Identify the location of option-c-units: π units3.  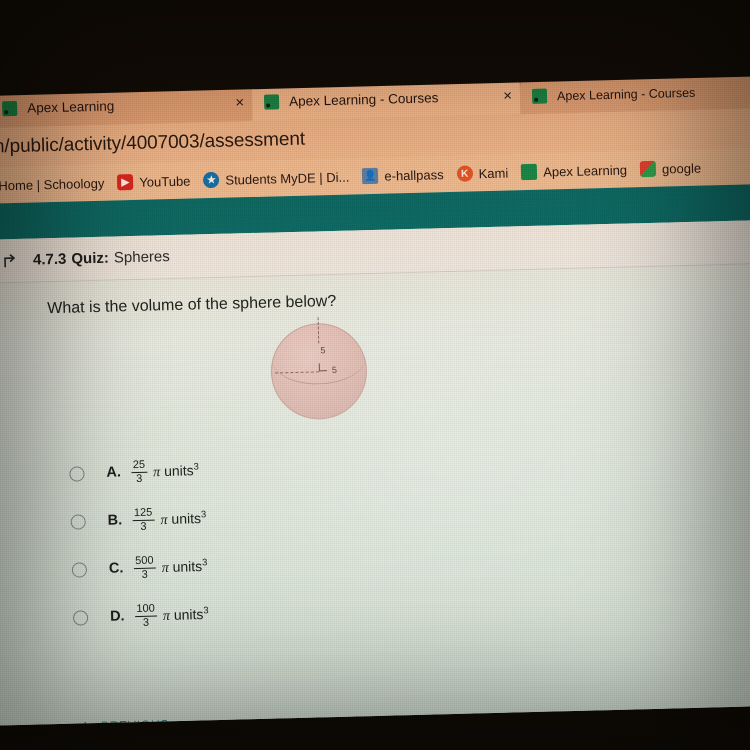
(184, 566).